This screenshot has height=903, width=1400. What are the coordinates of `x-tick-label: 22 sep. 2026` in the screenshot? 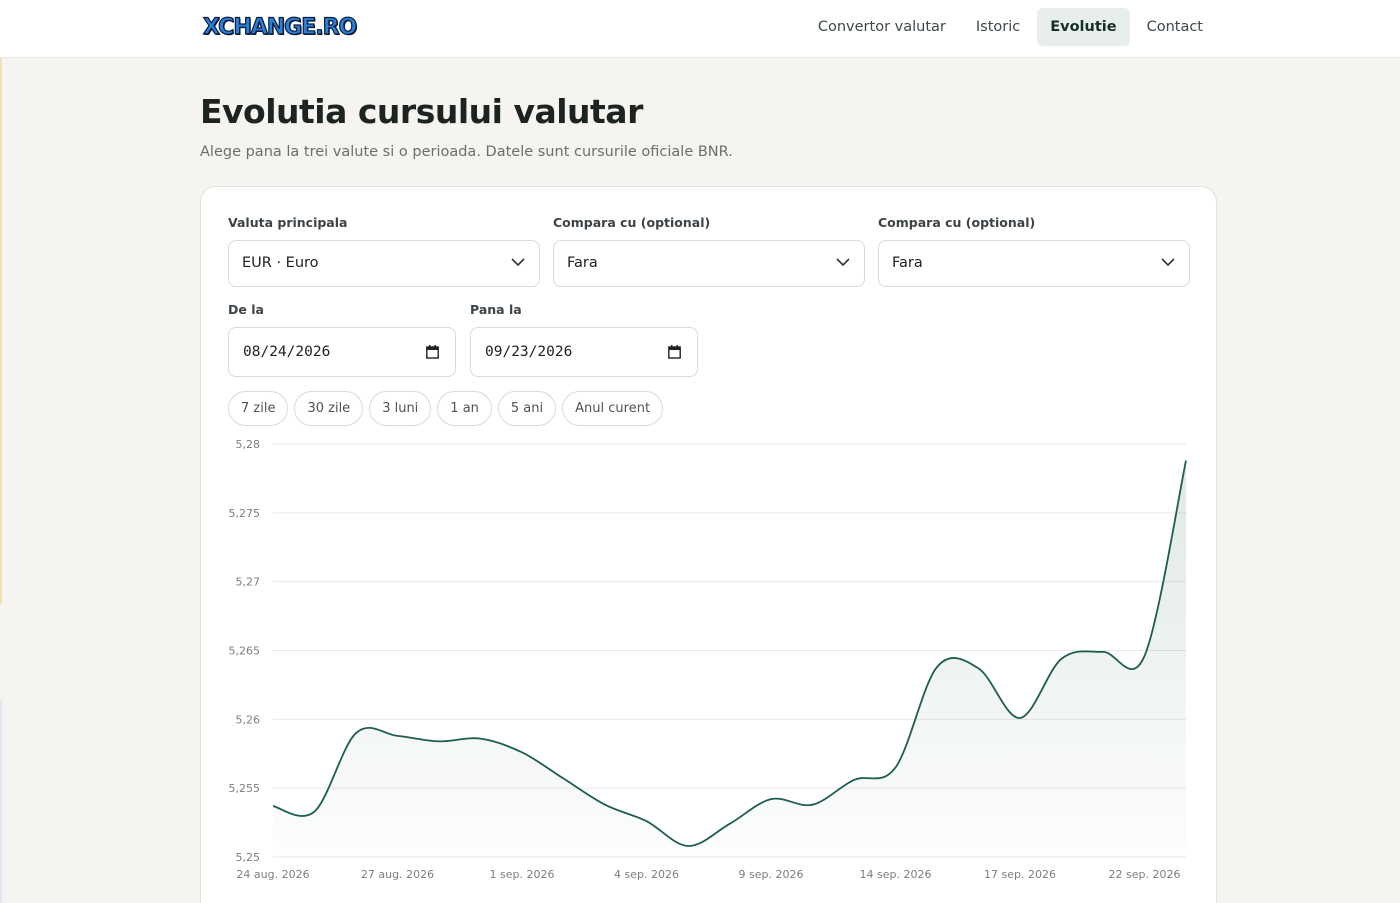 It's located at (1145, 874).